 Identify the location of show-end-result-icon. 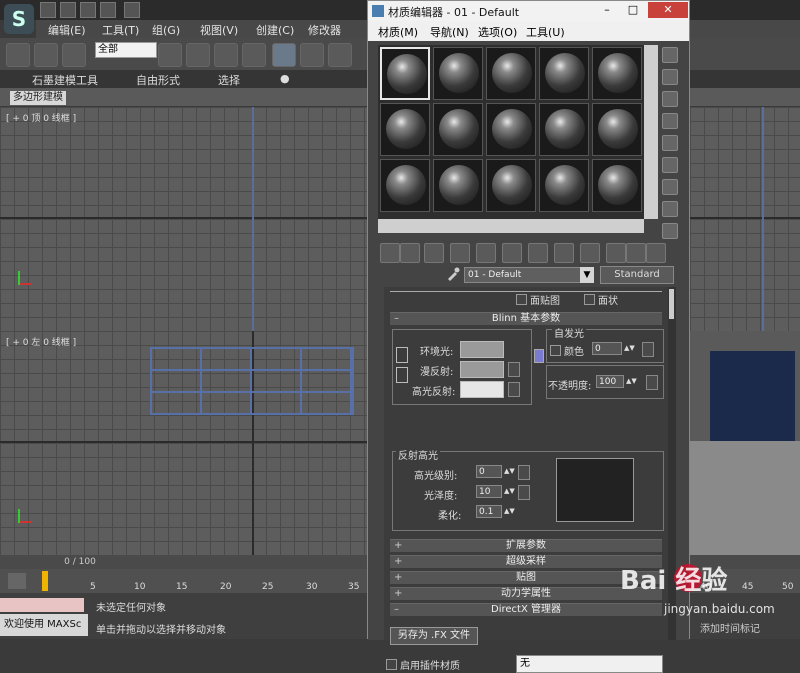
(590, 253).